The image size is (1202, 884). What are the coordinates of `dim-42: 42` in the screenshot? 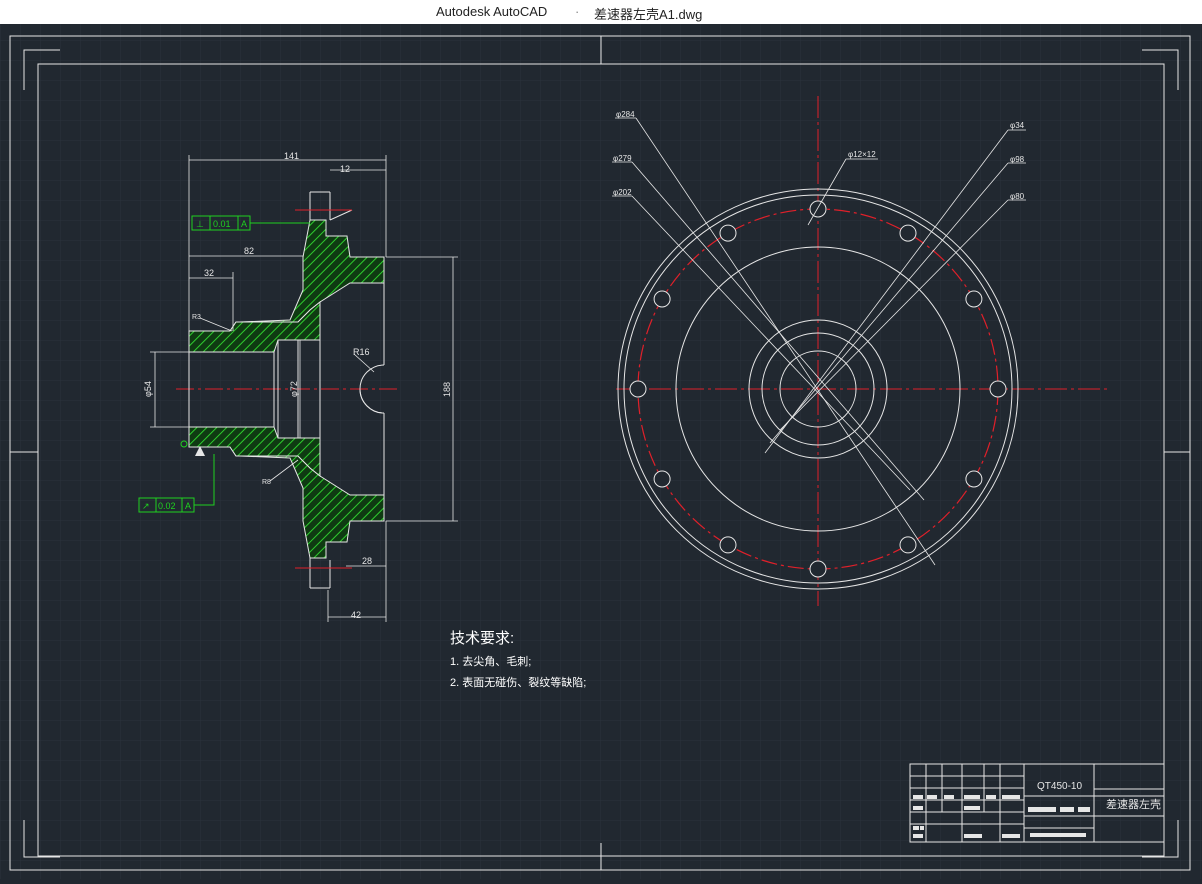 It's located at (356, 615).